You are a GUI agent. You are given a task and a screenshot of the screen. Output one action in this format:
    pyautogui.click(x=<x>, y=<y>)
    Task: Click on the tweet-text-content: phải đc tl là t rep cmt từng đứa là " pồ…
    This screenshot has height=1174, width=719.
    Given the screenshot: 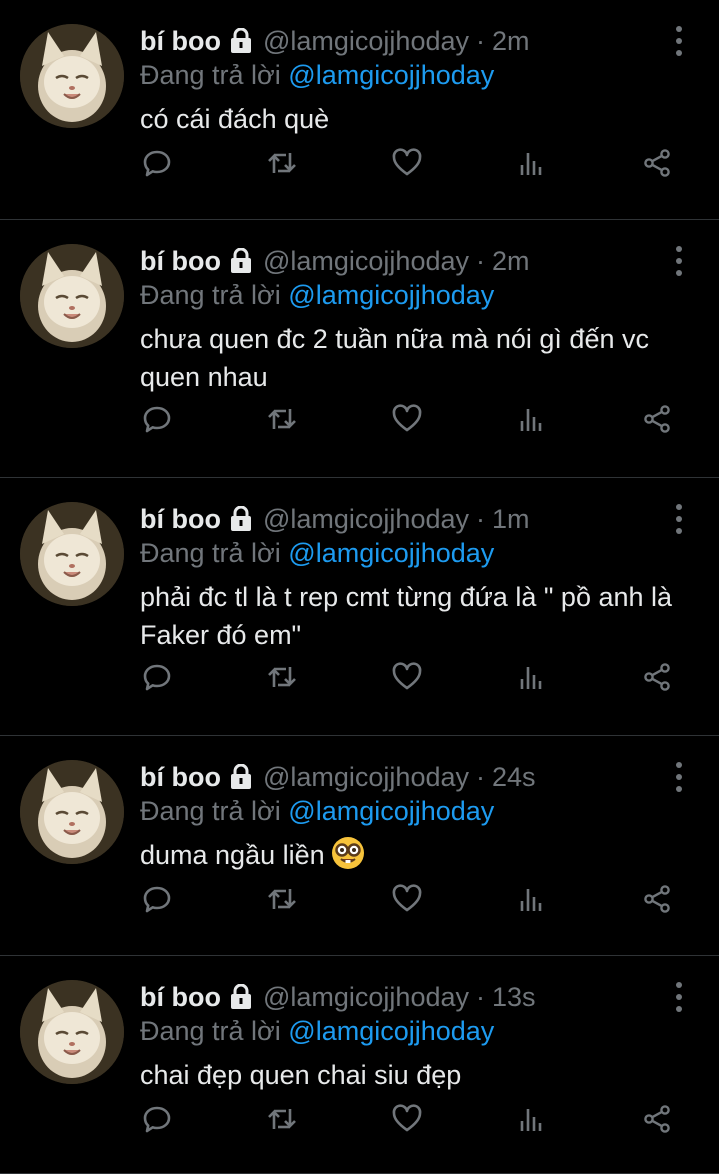 What is the action you would take?
    pyautogui.click(x=406, y=616)
    